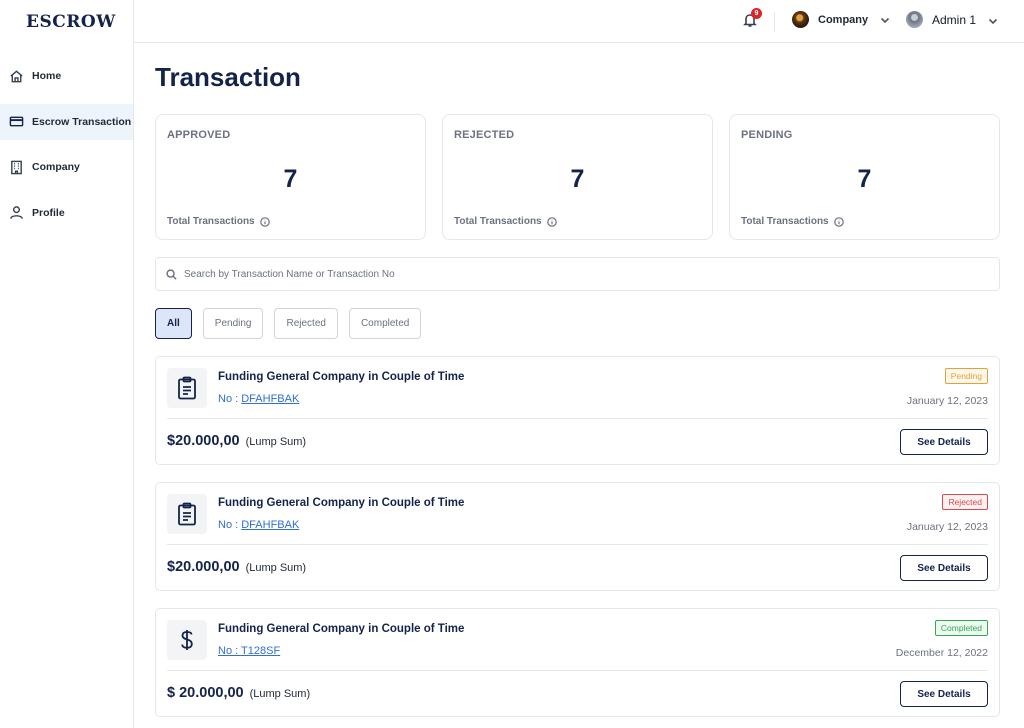  Describe the element at coordinates (16, 76) in the screenshot. I see `home-icon` at that location.